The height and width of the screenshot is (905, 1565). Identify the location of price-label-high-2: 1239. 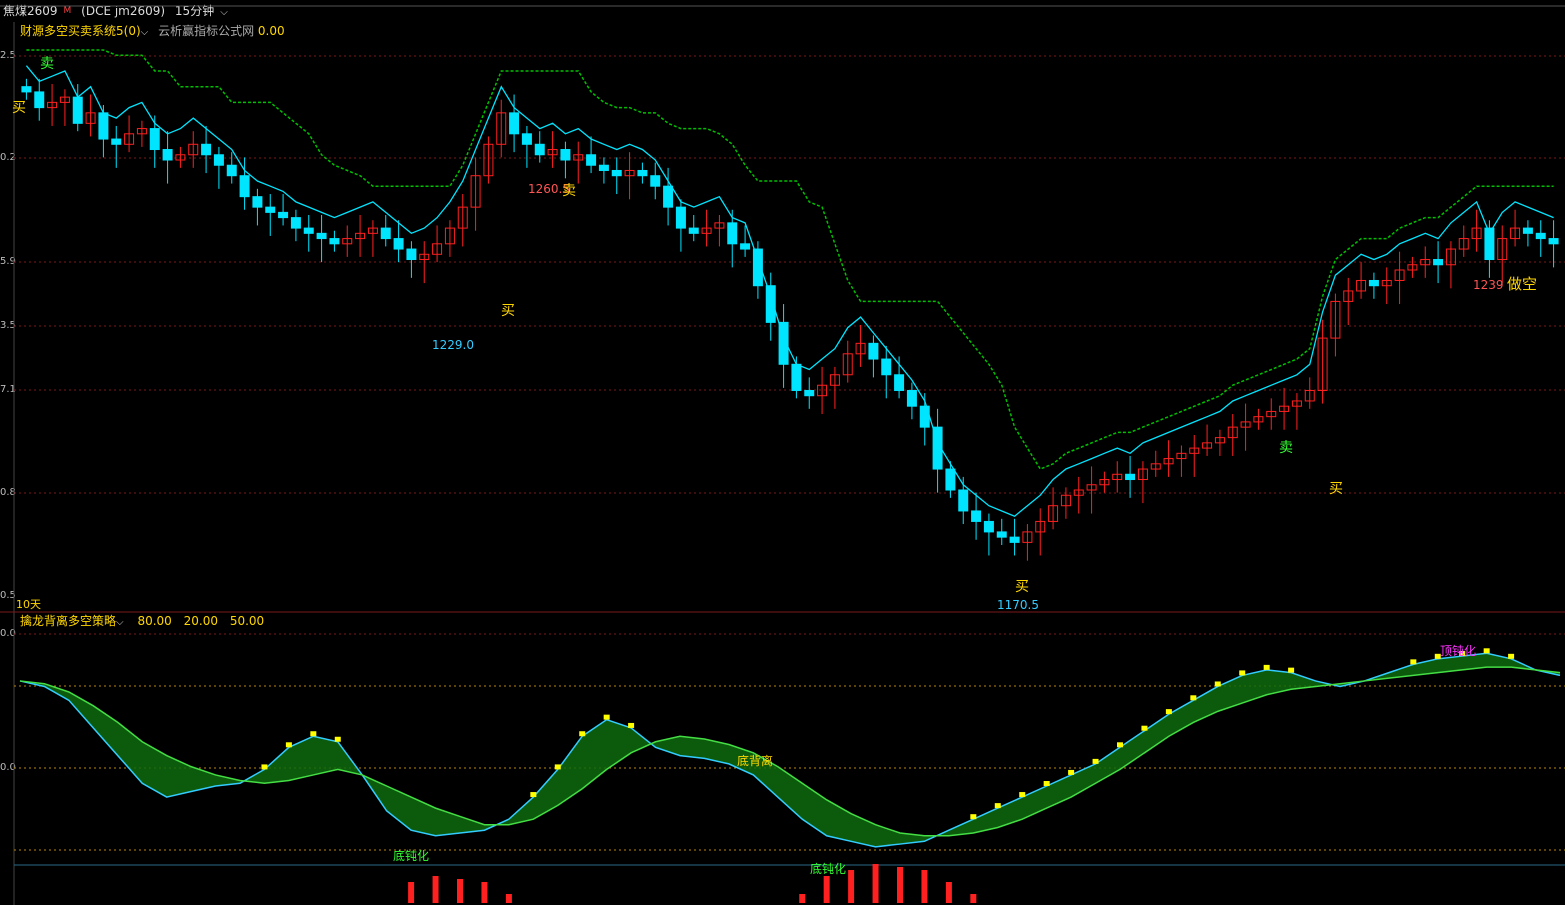
(1488, 285).